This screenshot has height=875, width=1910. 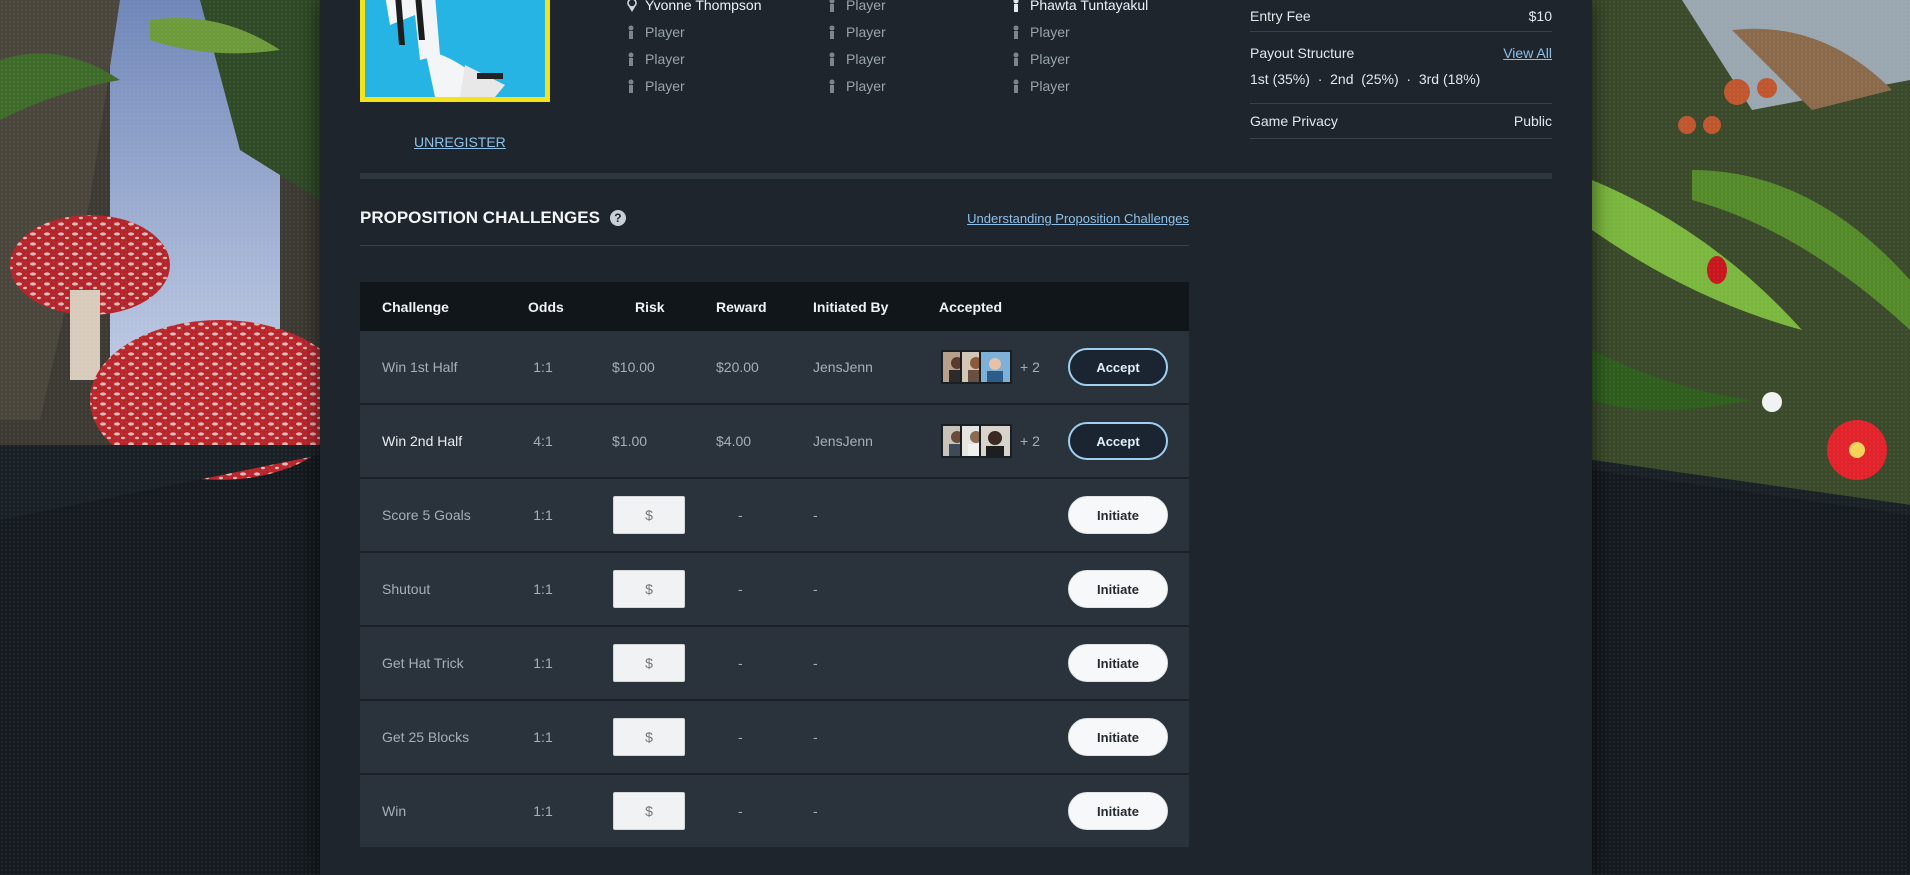 I want to click on question-circle-icon: ?, so click(x=617, y=218).